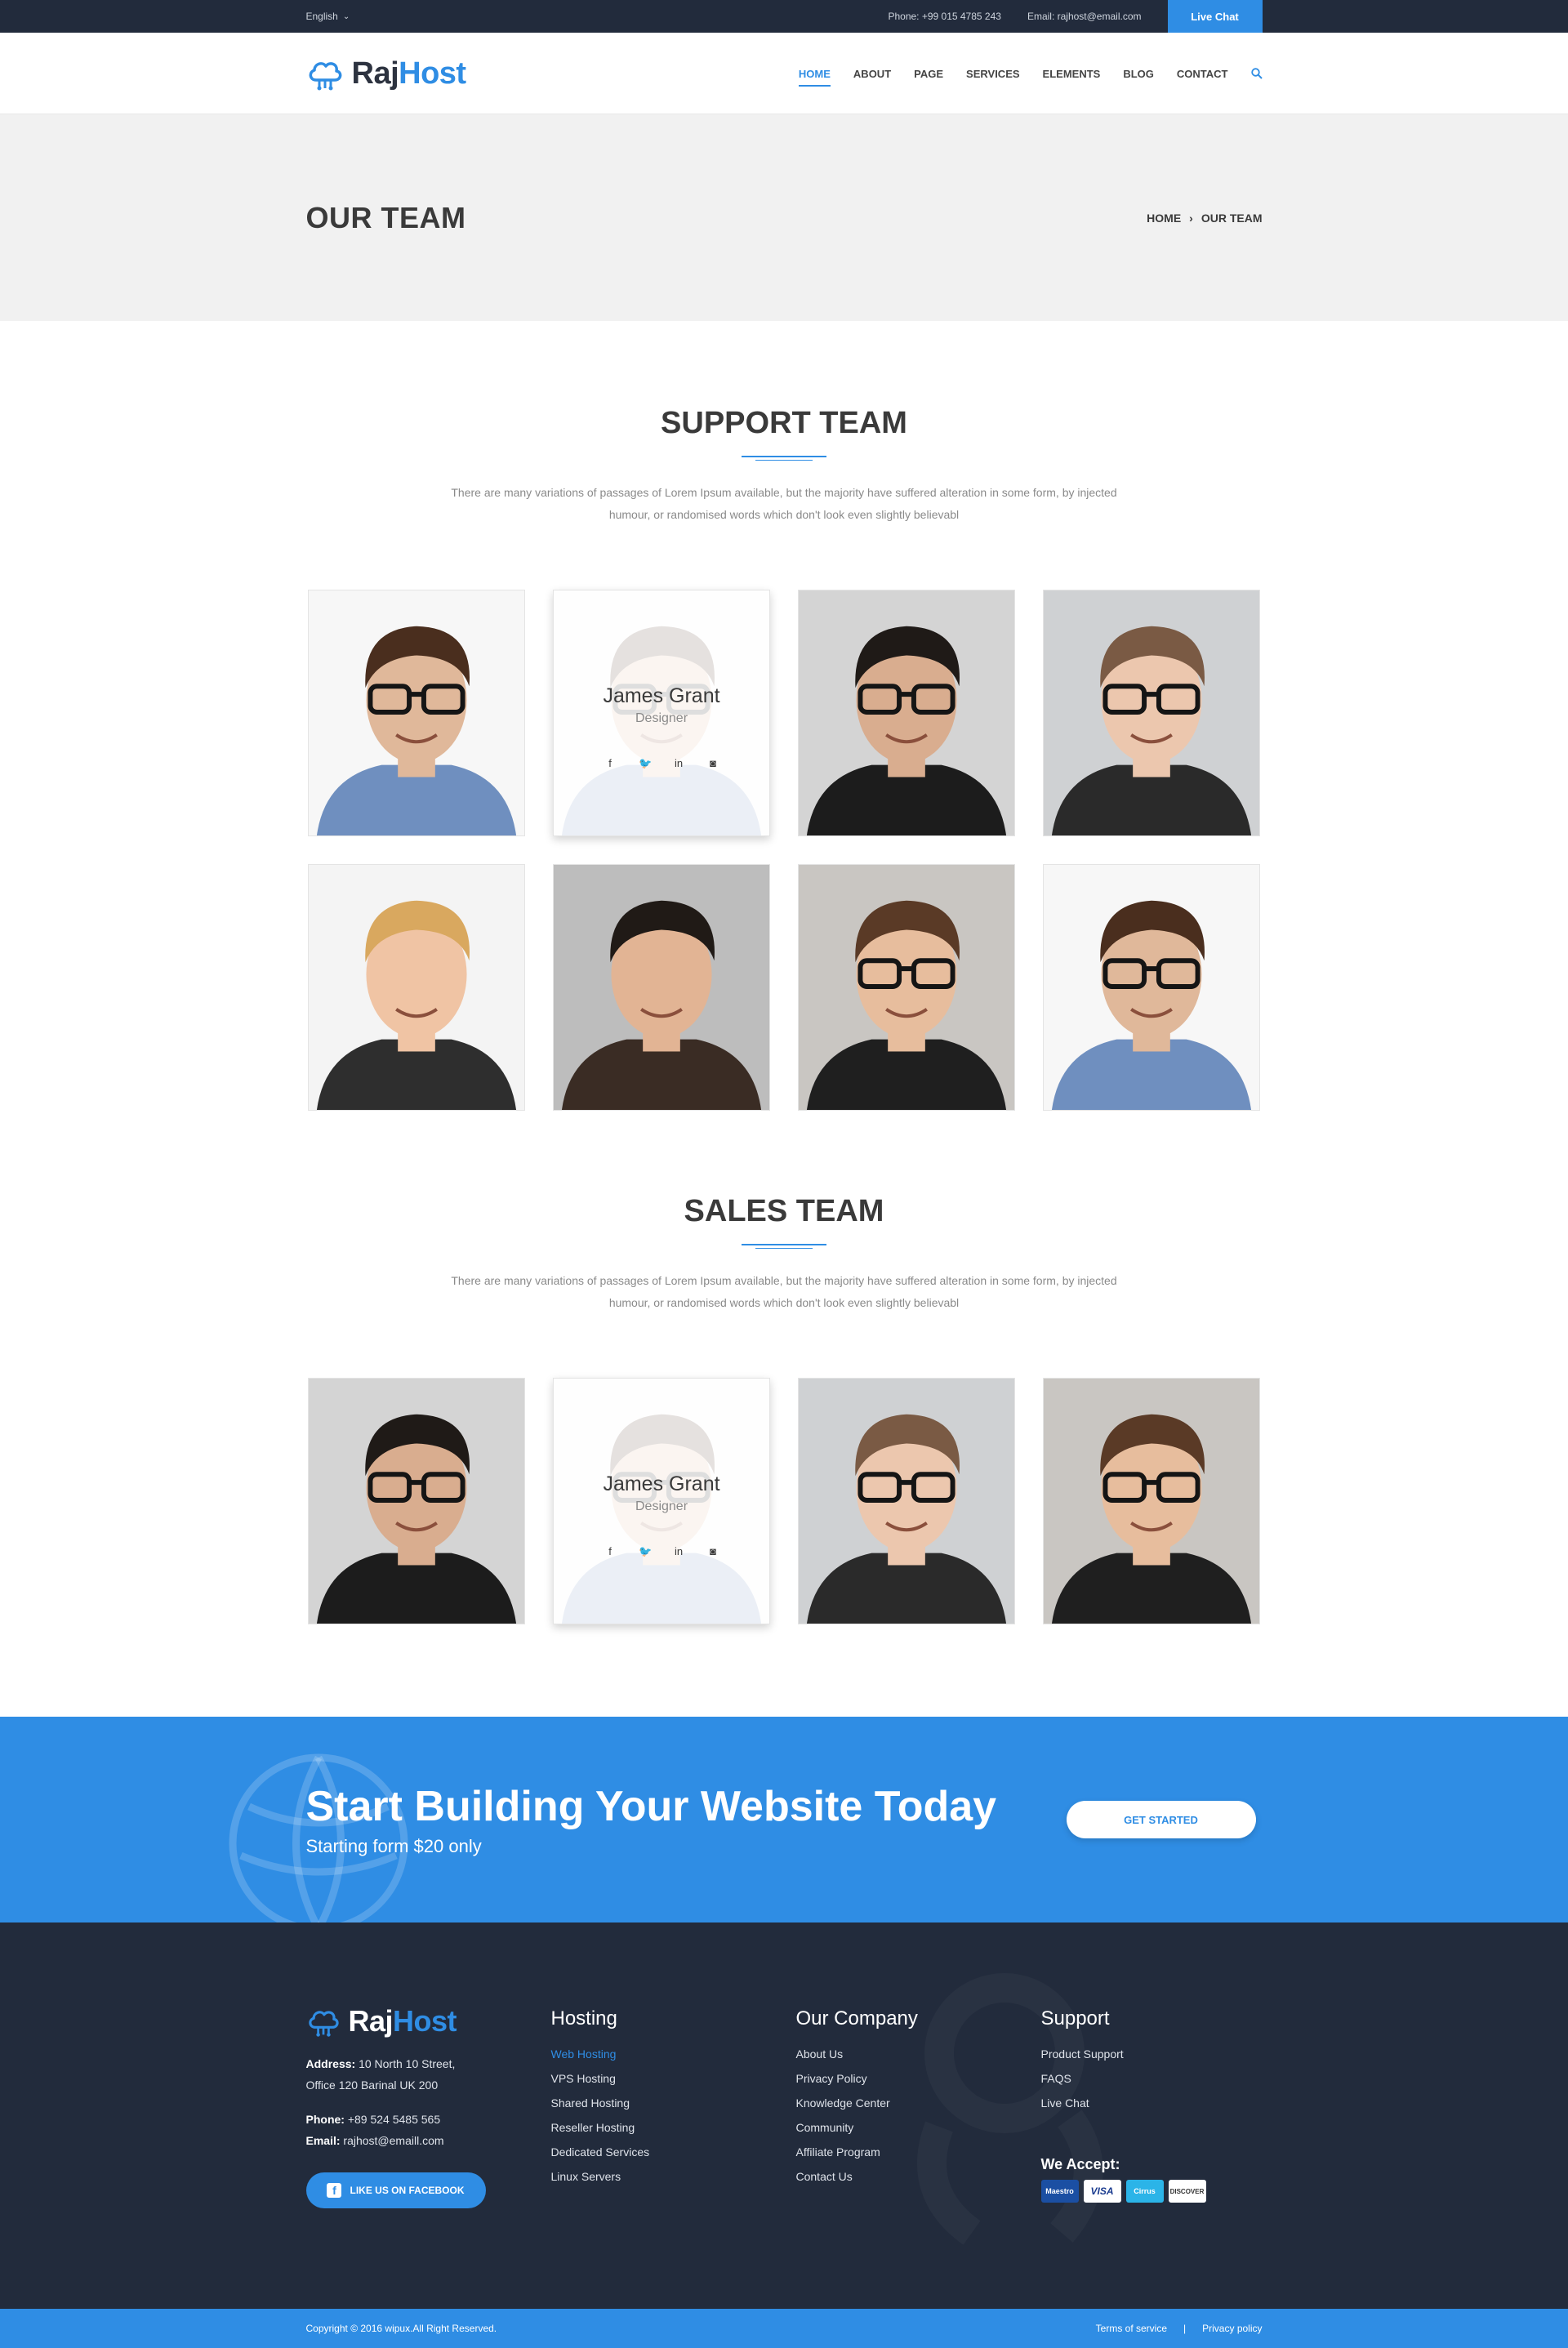 The width and height of the screenshot is (1568, 2348). Describe the element at coordinates (346, 16) in the screenshot. I see `chevron-down-icon: ⌄` at that location.